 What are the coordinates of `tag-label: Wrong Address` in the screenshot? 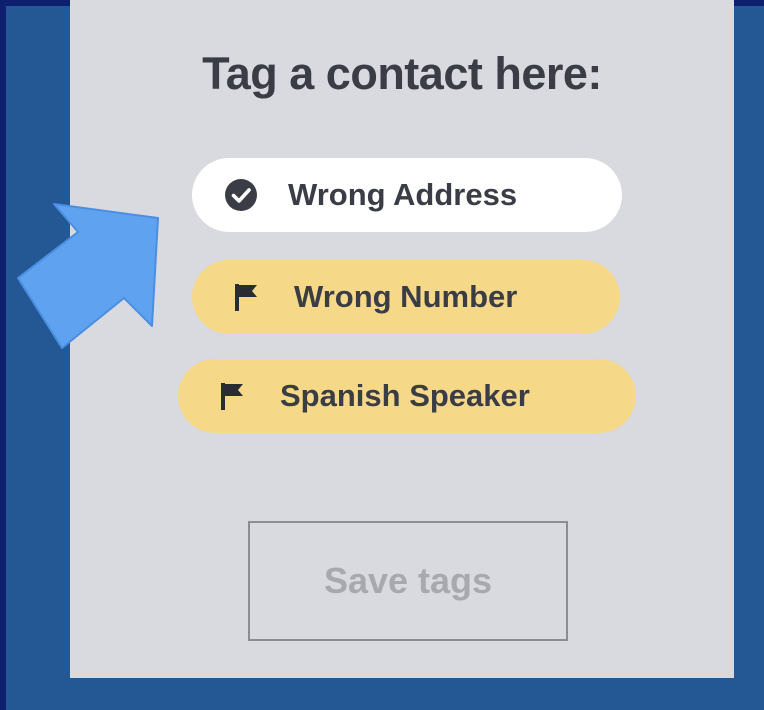 It's located at (403, 194).